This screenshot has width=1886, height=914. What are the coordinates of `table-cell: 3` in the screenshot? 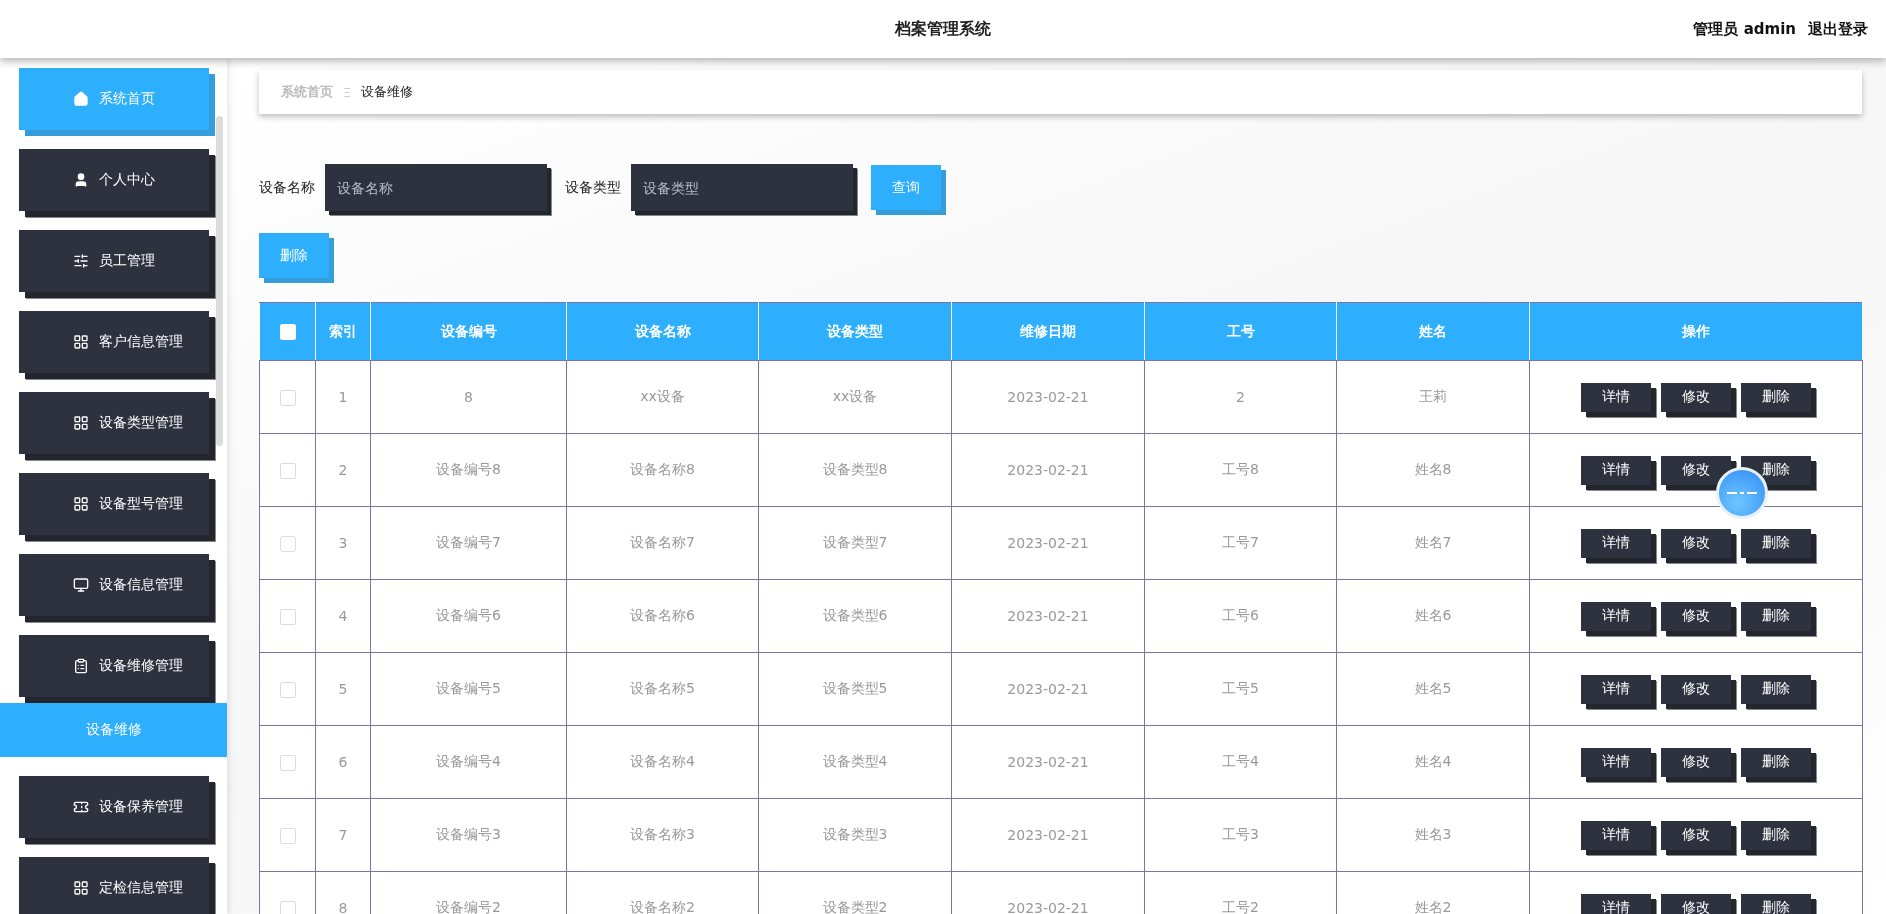 It's located at (343, 543).